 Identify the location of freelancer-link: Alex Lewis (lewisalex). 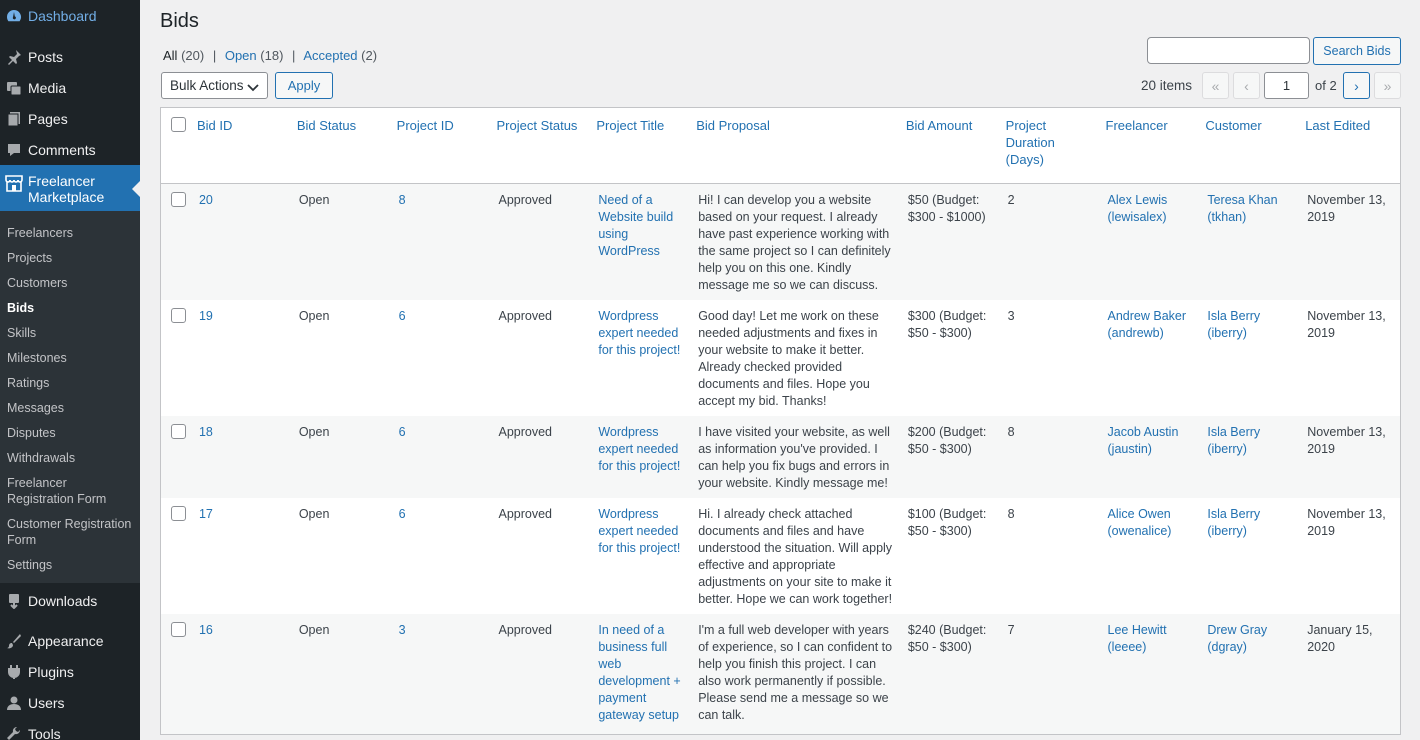
(1156, 242).